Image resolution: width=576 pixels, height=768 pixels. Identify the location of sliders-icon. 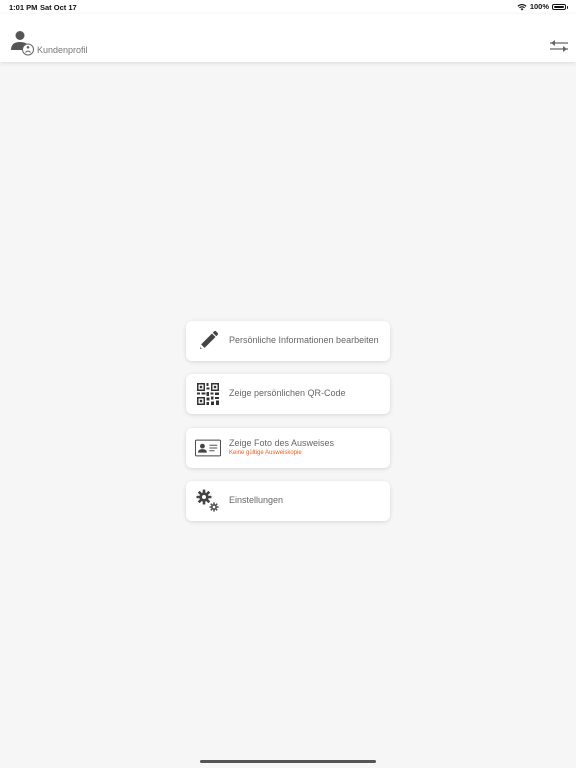
(559, 46).